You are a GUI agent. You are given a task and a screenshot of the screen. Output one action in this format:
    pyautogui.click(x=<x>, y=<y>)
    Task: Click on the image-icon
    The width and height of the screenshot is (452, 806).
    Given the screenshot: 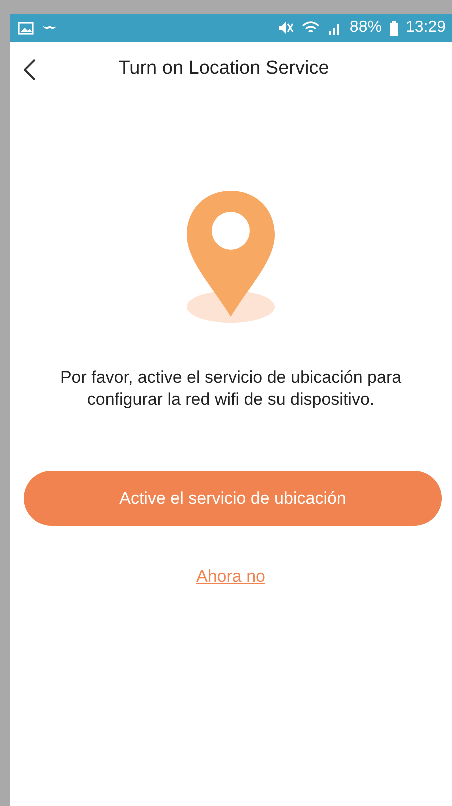 What is the action you would take?
    pyautogui.click(x=26, y=28)
    